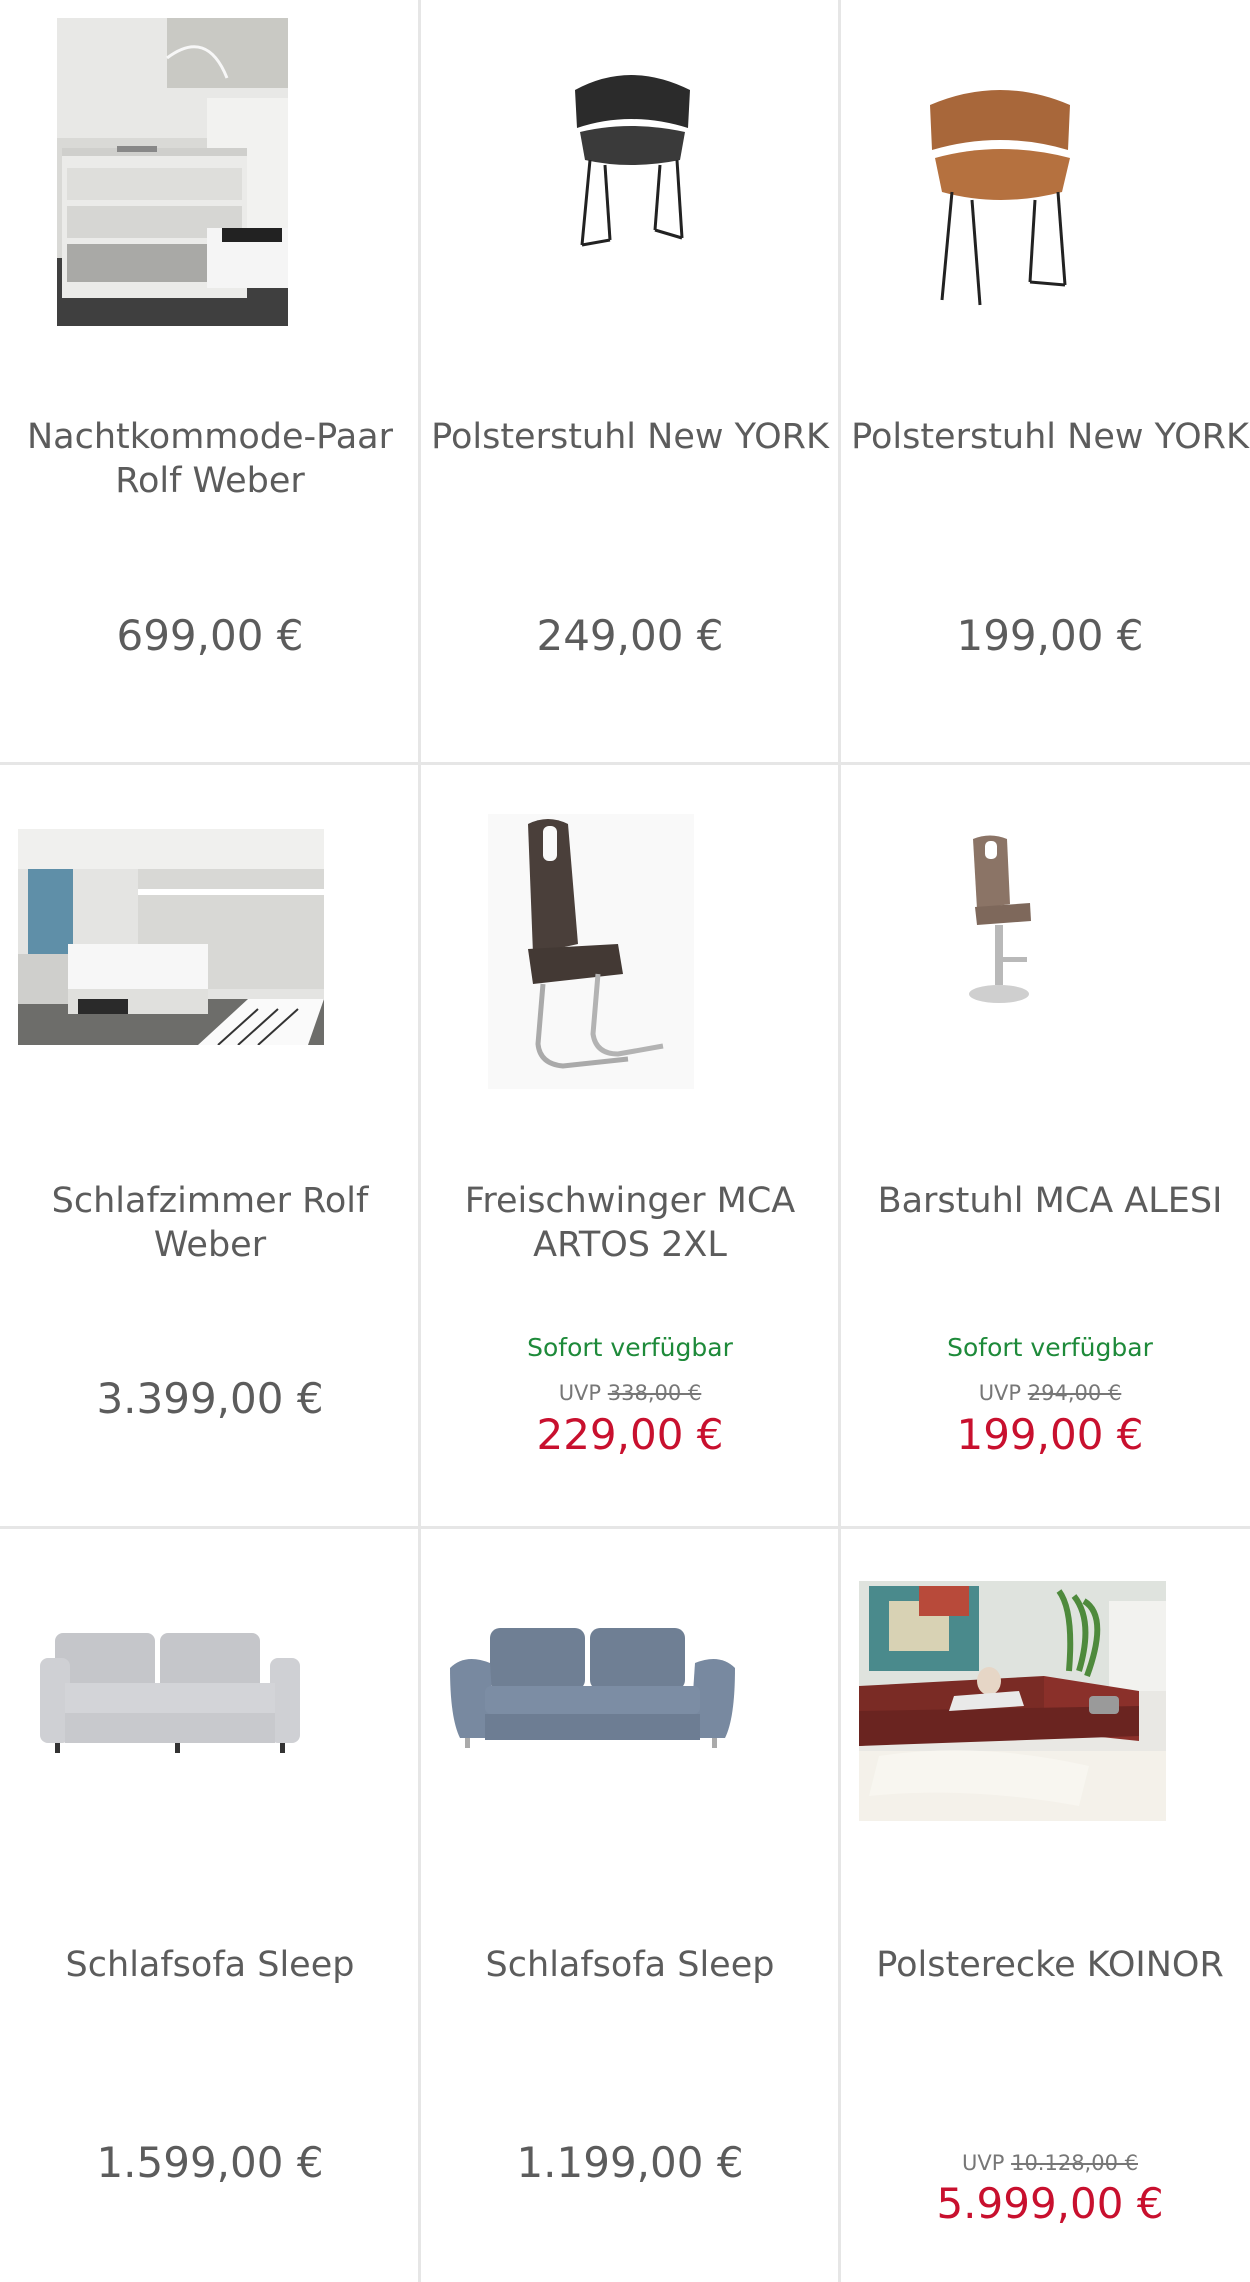 Image resolution: width=1250 pixels, height=2282 pixels. I want to click on product-image-bedroom, so click(171, 937).